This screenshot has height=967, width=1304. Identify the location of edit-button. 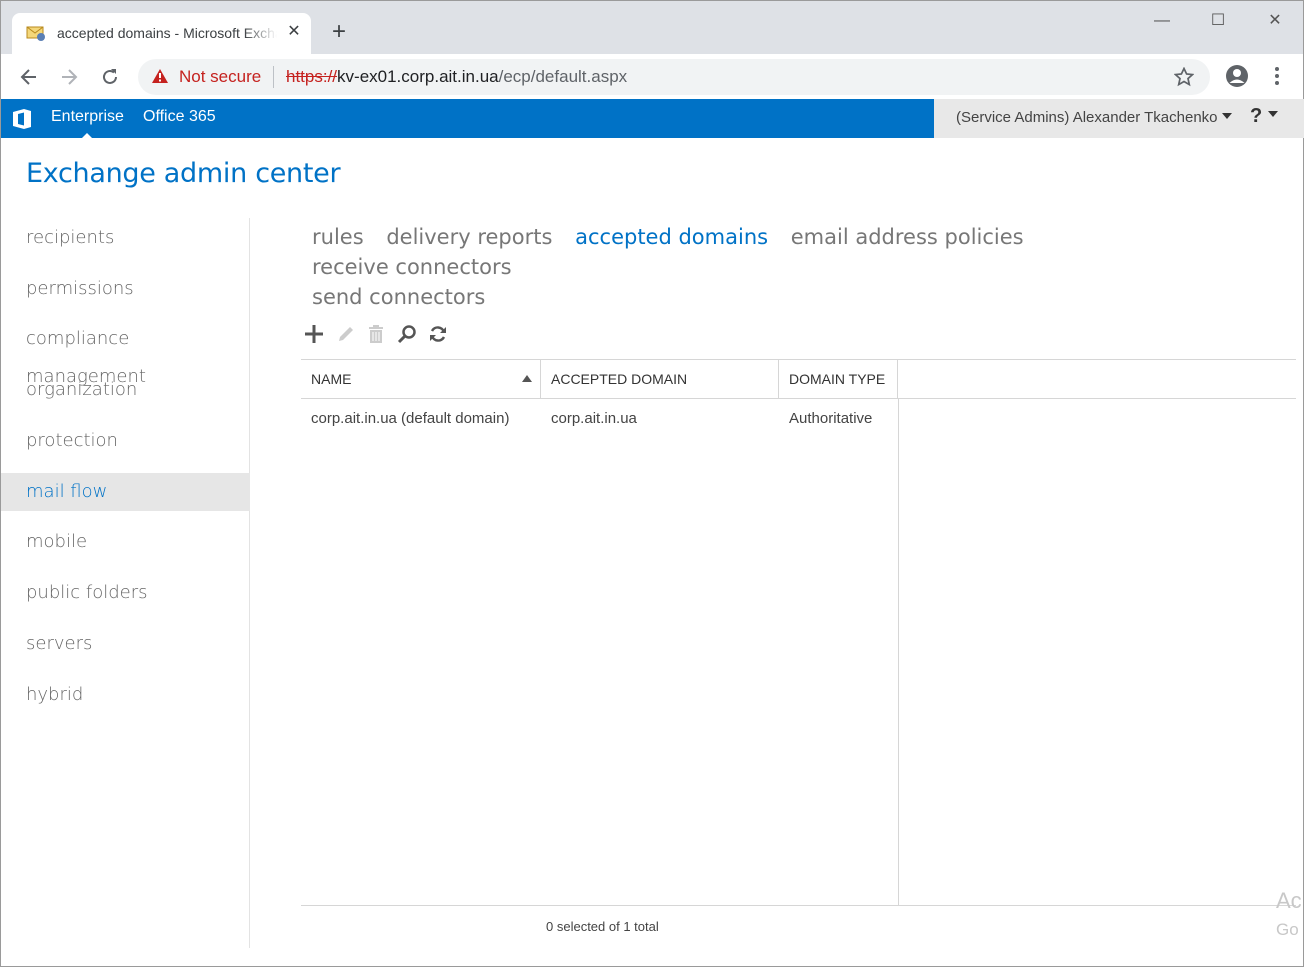
(346, 334).